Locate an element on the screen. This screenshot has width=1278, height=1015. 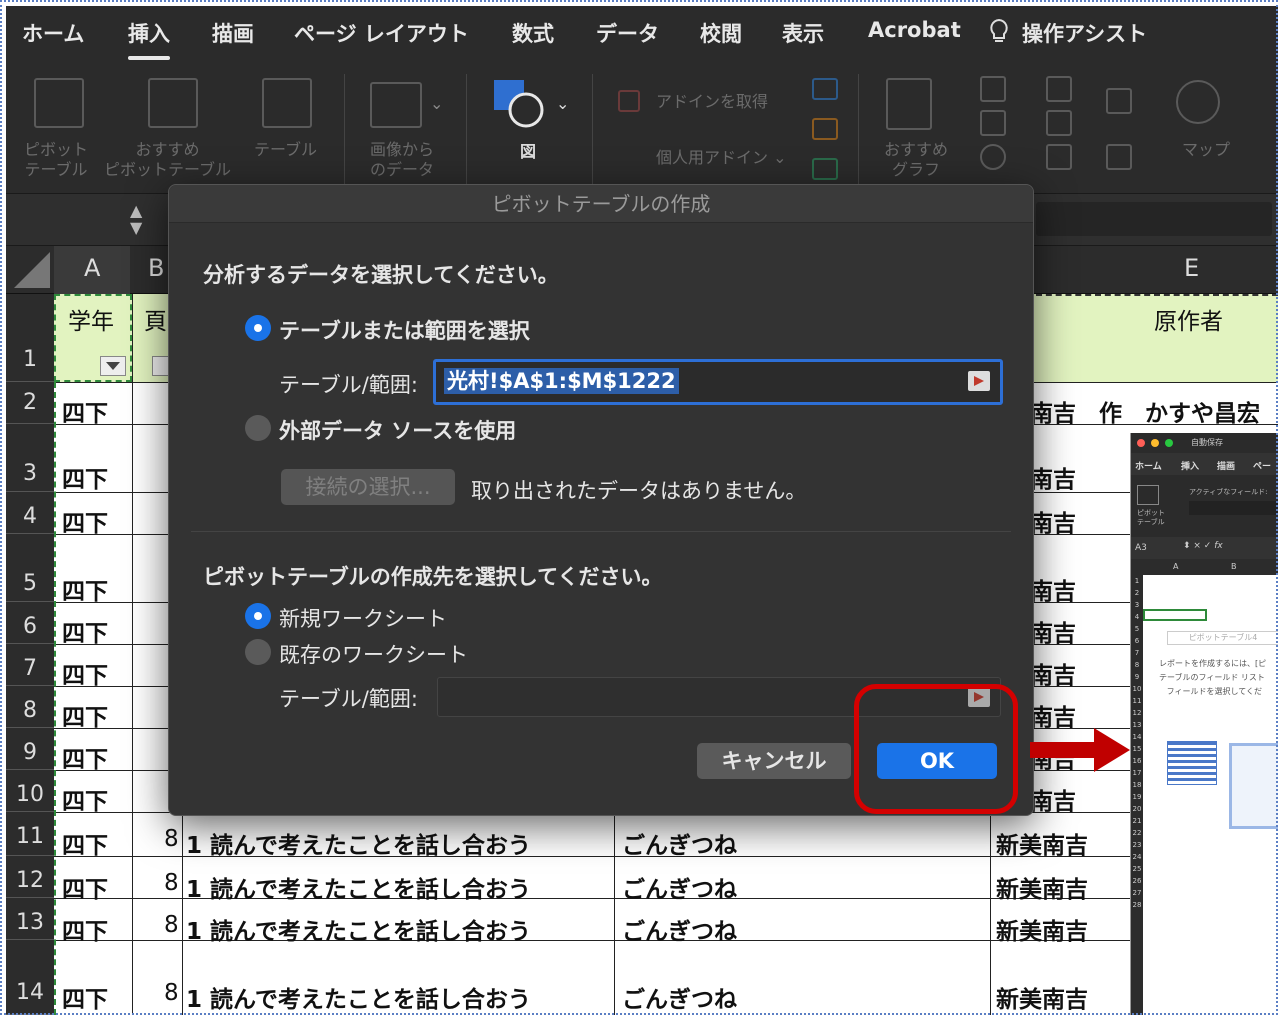
collapse-dialog-icon is located at coordinates (979, 381).